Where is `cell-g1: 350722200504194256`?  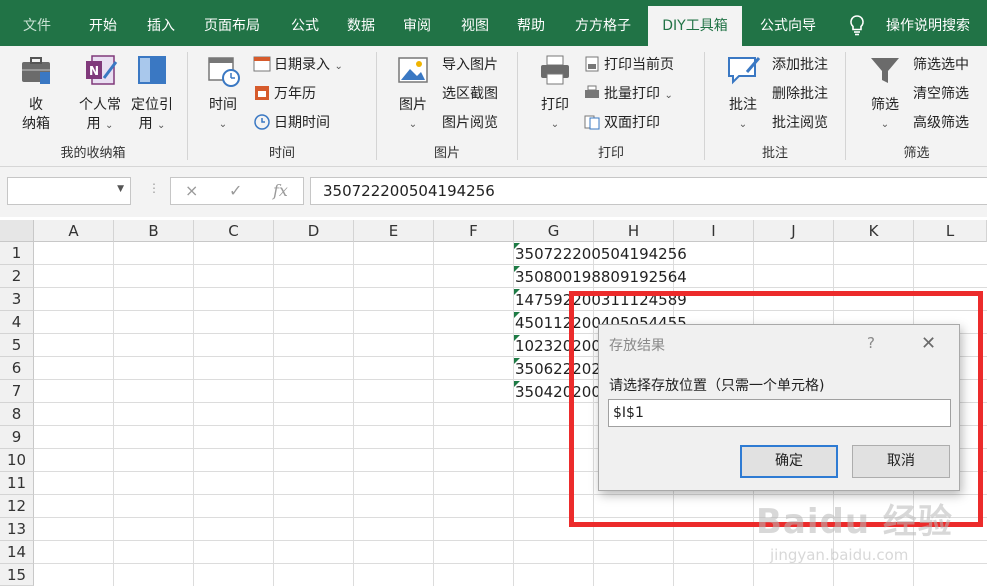
cell-g1: 350722200504194256 is located at coordinates (601, 254).